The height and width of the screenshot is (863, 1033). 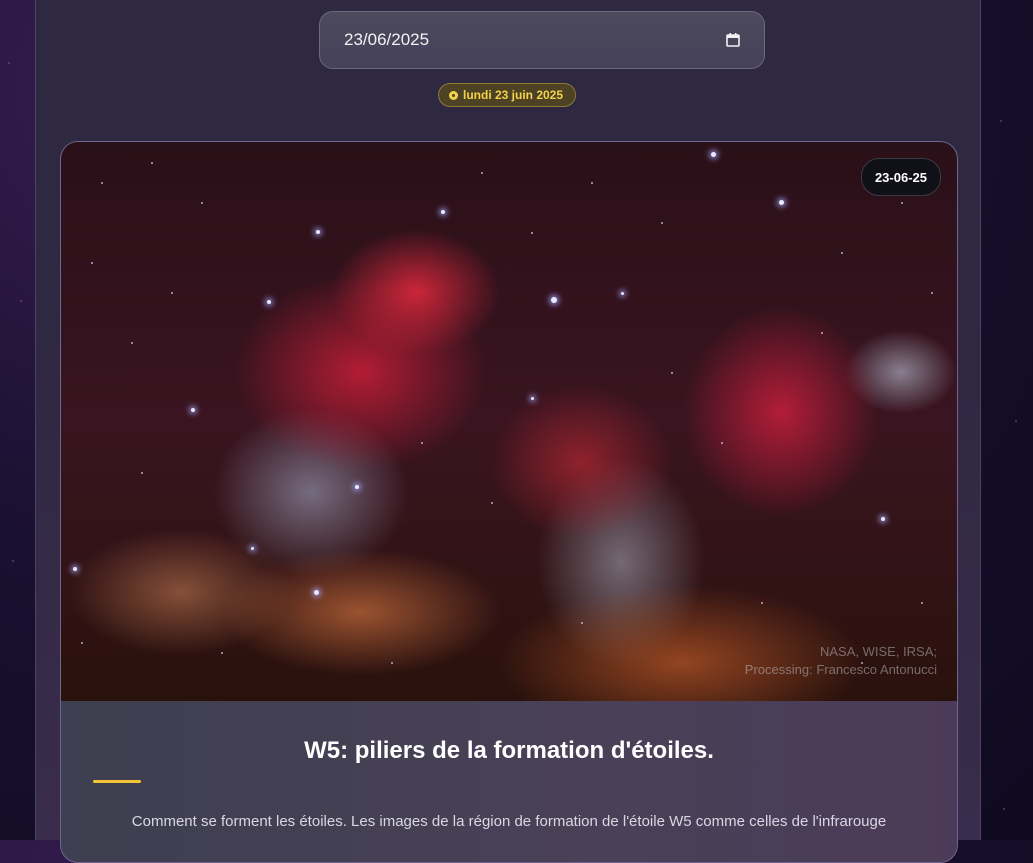 What do you see at coordinates (453, 95) in the screenshot?
I see `sun-icon` at bounding box center [453, 95].